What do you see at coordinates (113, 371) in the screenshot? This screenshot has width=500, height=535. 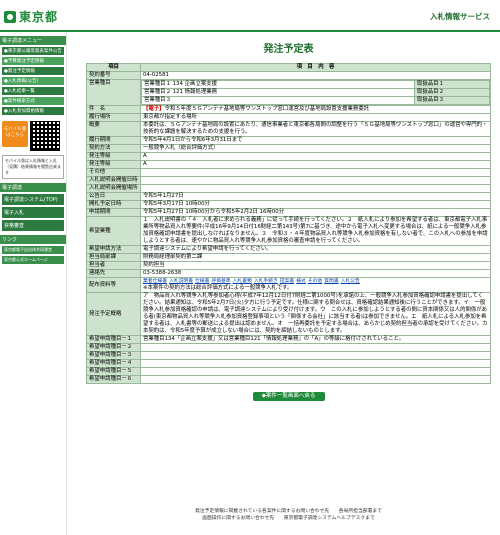 I see `row-label: 希望申請種目－５` at bounding box center [113, 371].